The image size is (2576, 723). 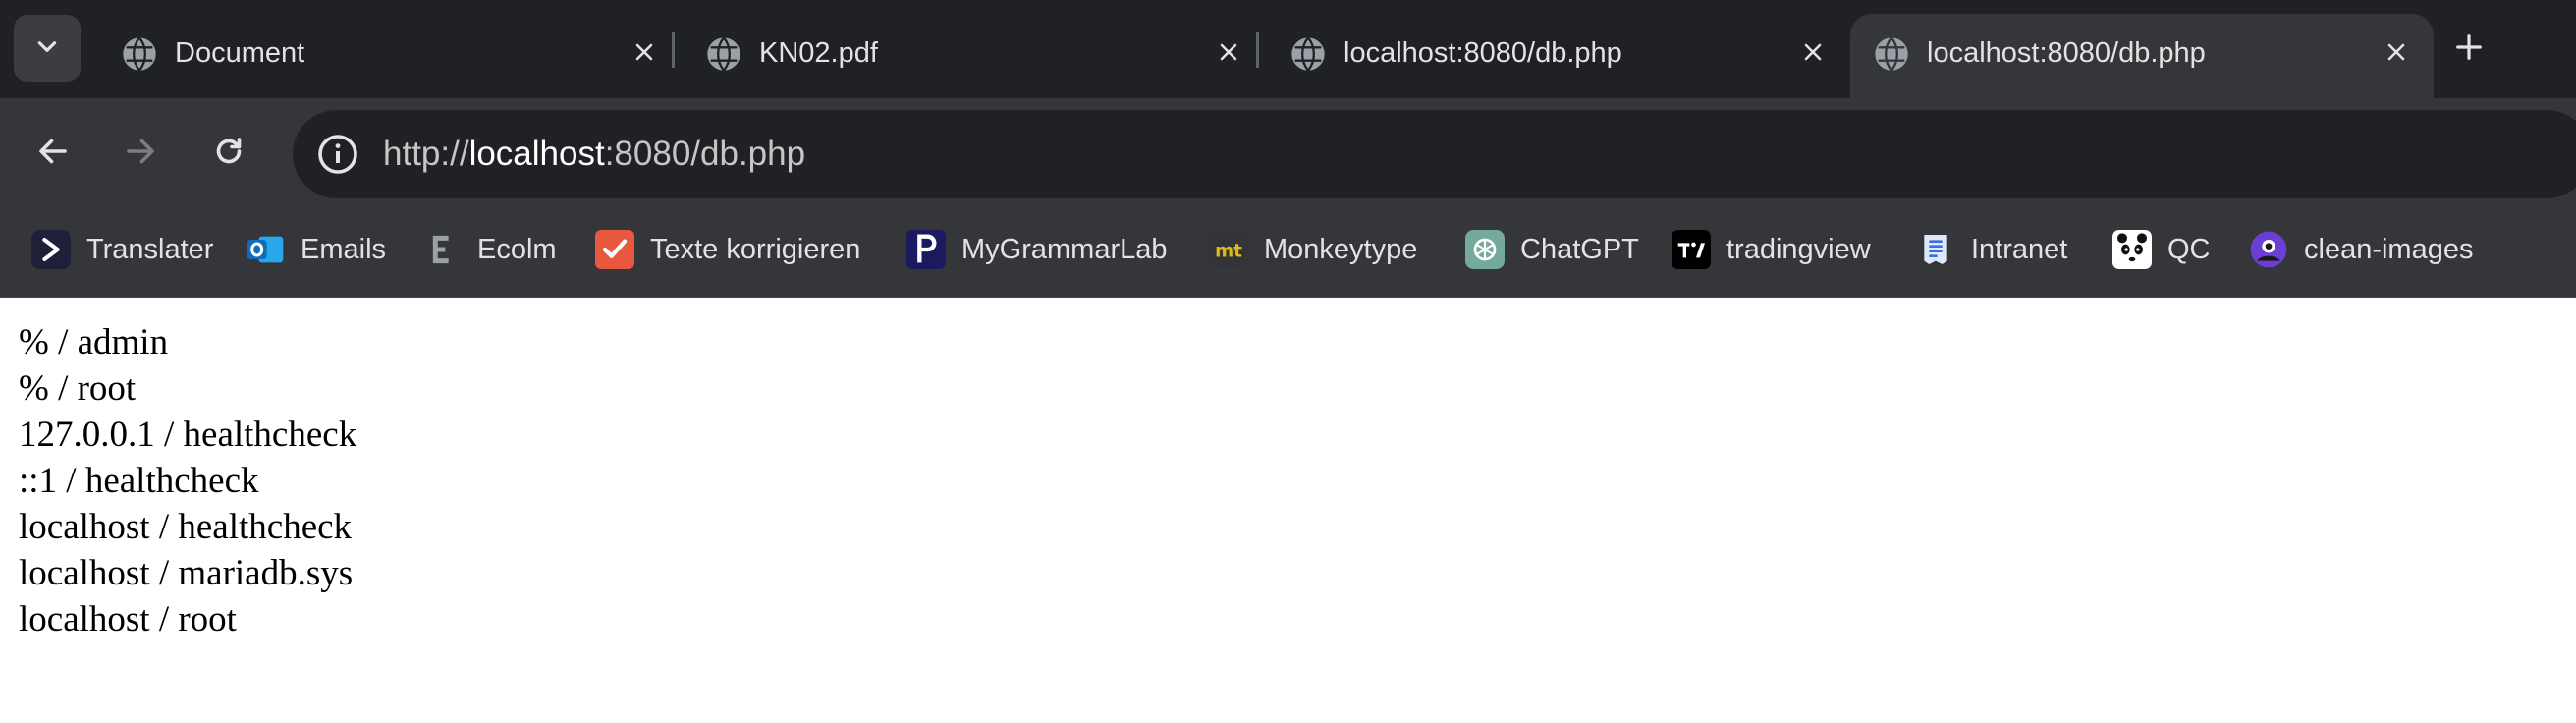 What do you see at coordinates (755, 249) in the screenshot?
I see `bookmark-label: Texte korrigieren` at bounding box center [755, 249].